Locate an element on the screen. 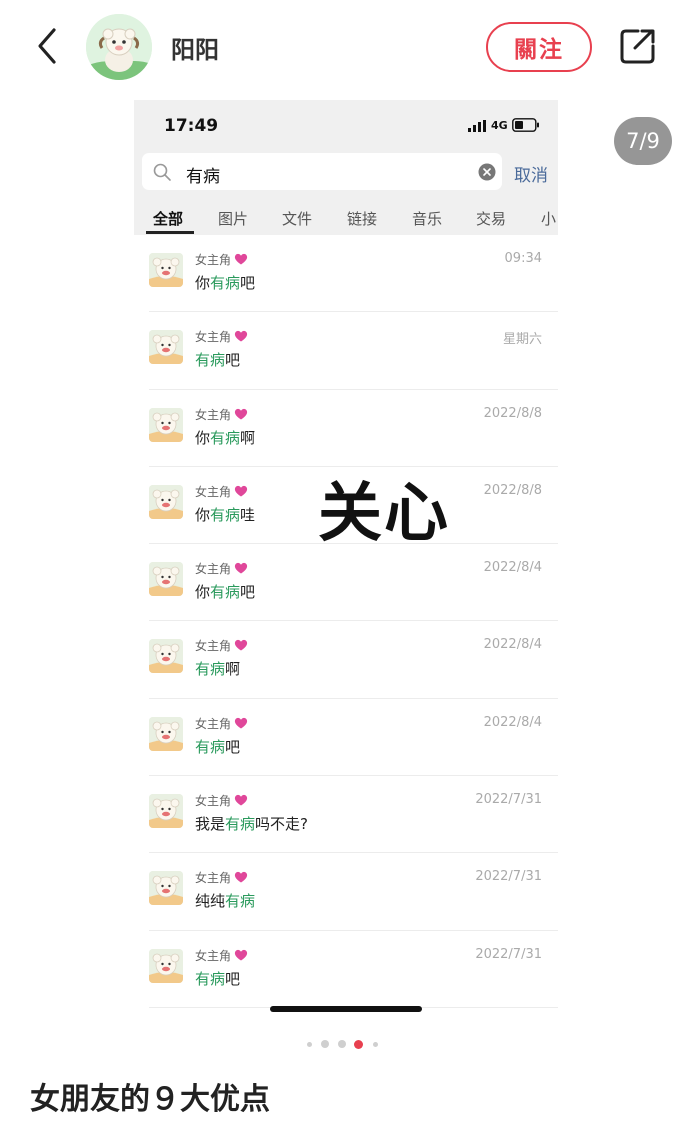 This screenshot has height=1125, width=690. search-input: 有病 is located at coordinates (322, 171).